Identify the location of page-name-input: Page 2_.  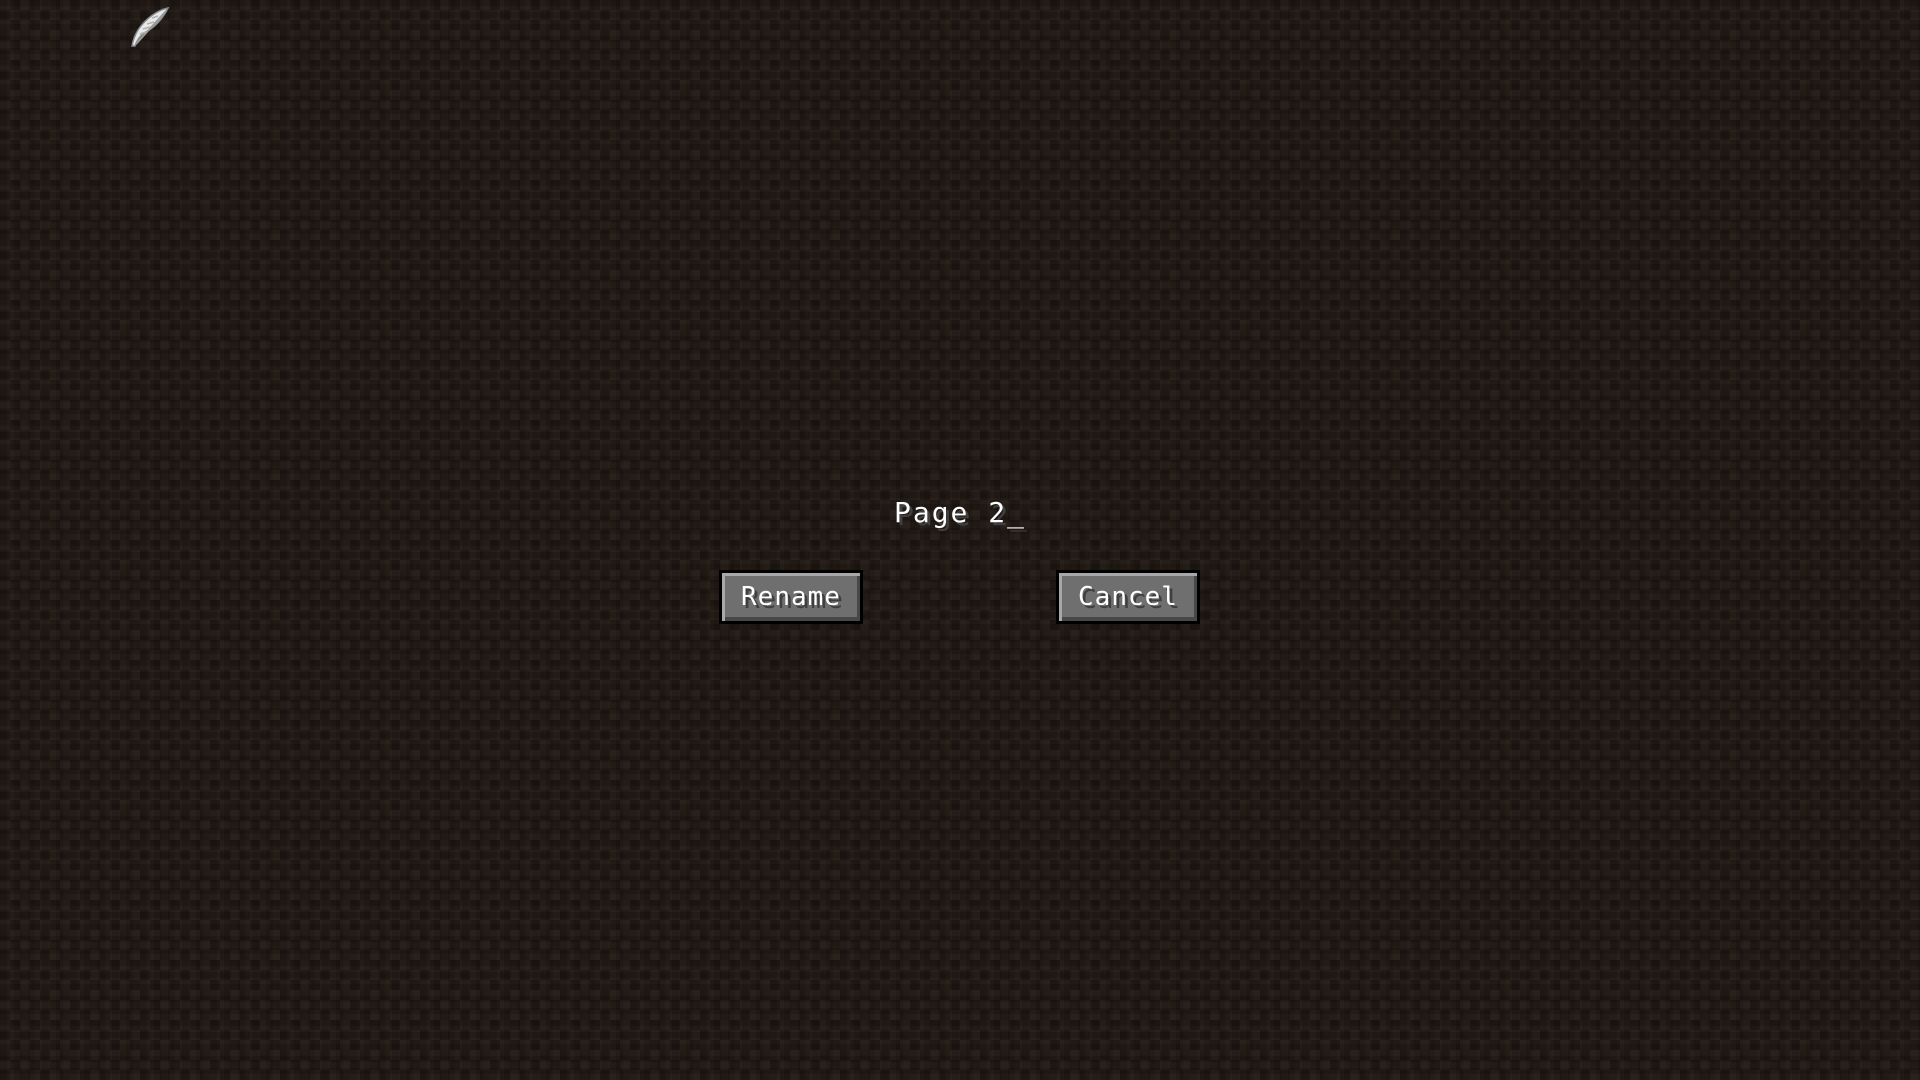
(960, 512).